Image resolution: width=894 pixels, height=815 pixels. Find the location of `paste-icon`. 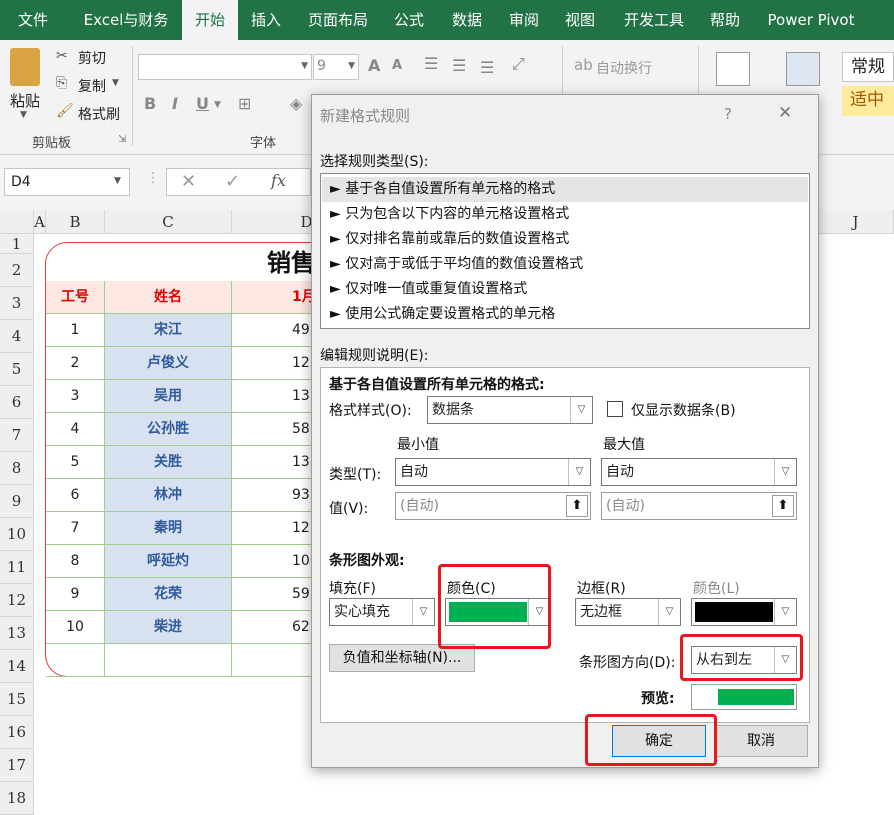

paste-icon is located at coordinates (25, 67).